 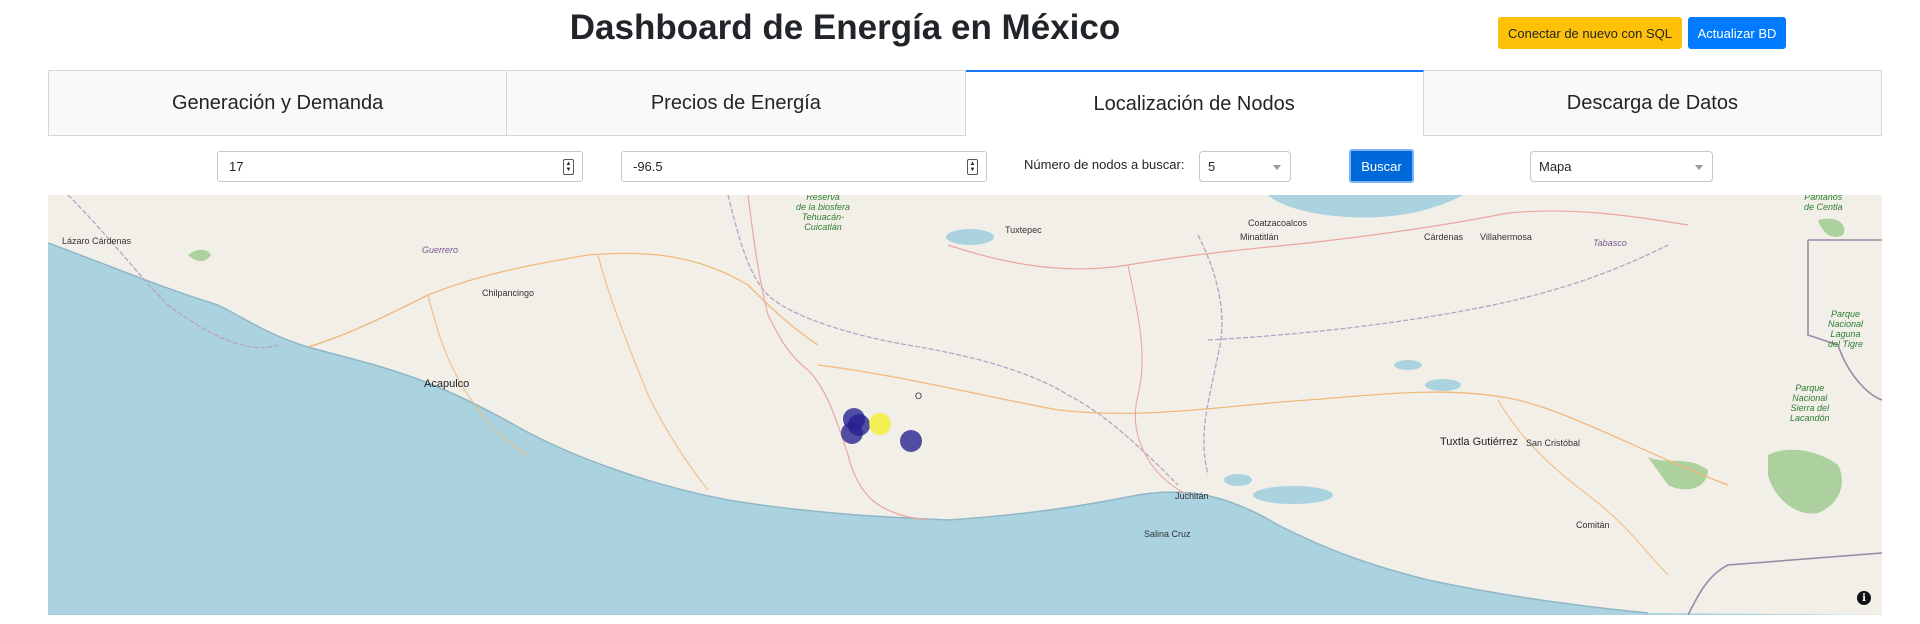 What do you see at coordinates (1823, 203) in the screenshot?
I see `map-label-pantanos-centla: Pantanos de Centla` at bounding box center [1823, 203].